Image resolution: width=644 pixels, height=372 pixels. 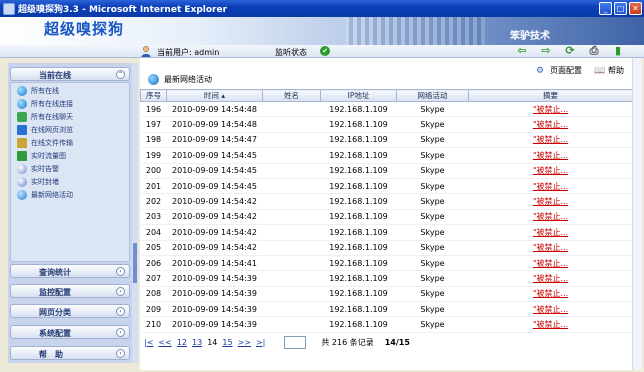 I want to click on chat-icon, so click(x=22, y=117).